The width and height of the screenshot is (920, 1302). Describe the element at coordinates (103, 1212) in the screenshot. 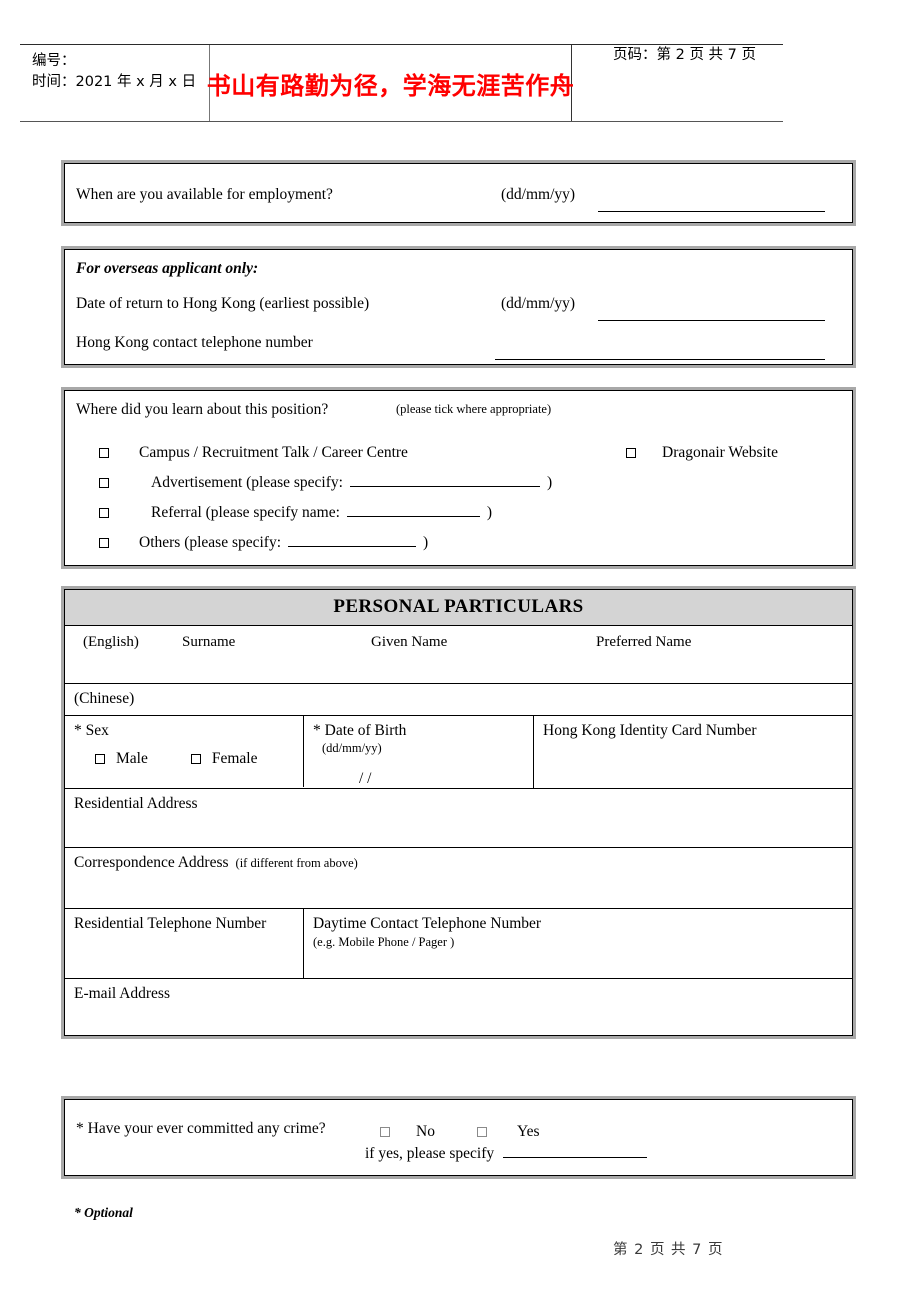

I see `optional-footnote: * Optional` at that location.